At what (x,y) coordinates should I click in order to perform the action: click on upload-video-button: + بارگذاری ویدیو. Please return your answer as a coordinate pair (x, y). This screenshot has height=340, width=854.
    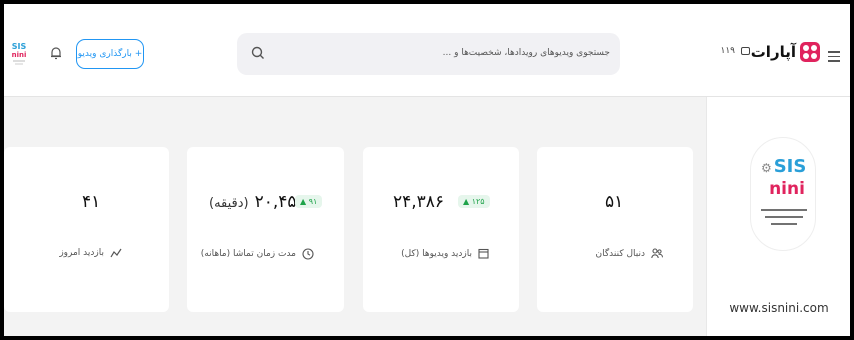
    Looking at the image, I should click on (110, 54).